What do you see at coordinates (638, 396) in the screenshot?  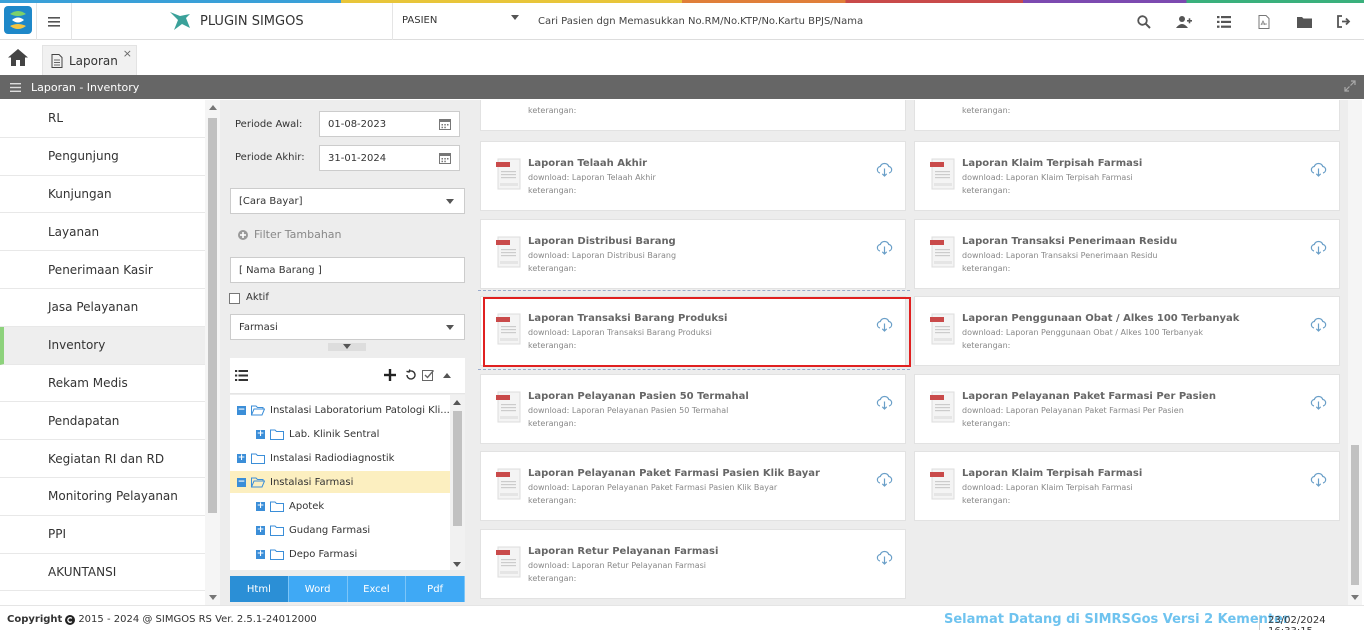 I see `report-title: Laporan Pelayanan Pasien 50 Termahal` at bounding box center [638, 396].